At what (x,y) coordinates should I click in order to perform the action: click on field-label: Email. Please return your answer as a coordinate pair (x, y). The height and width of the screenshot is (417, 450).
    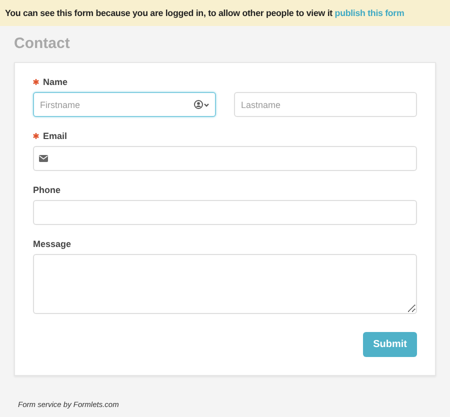
    Looking at the image, I should click on (55, 136).